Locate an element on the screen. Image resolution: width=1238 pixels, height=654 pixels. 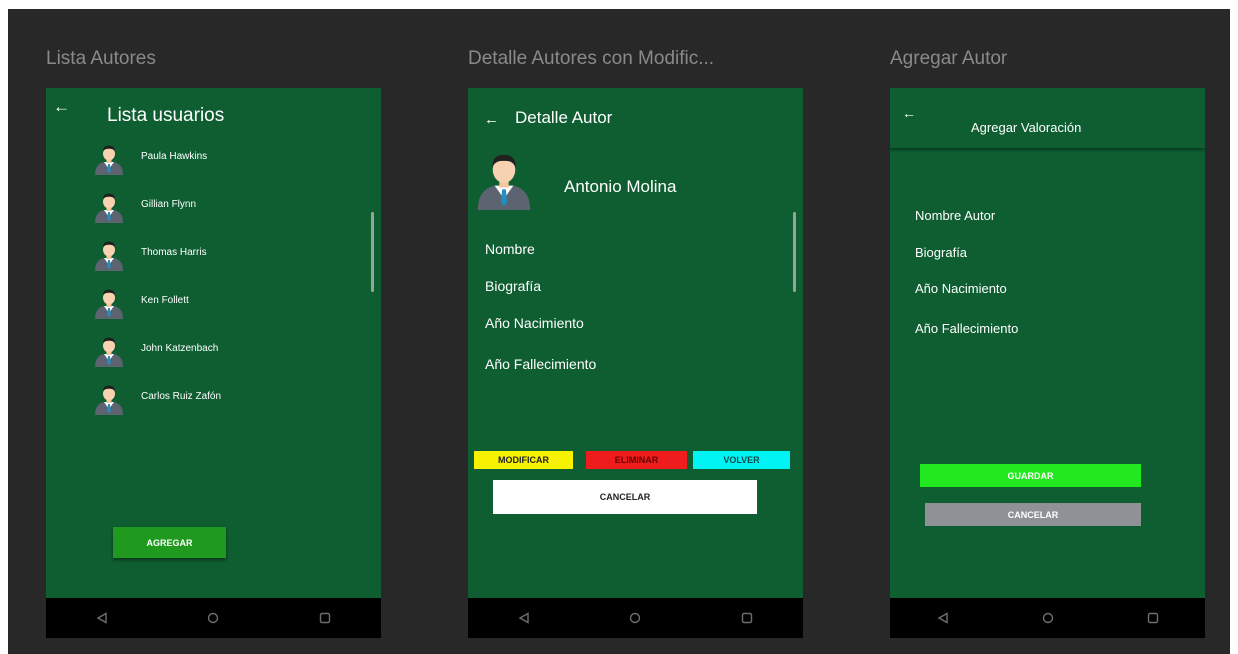
field-nombre: Nombre is located at coordinates (510, 249).